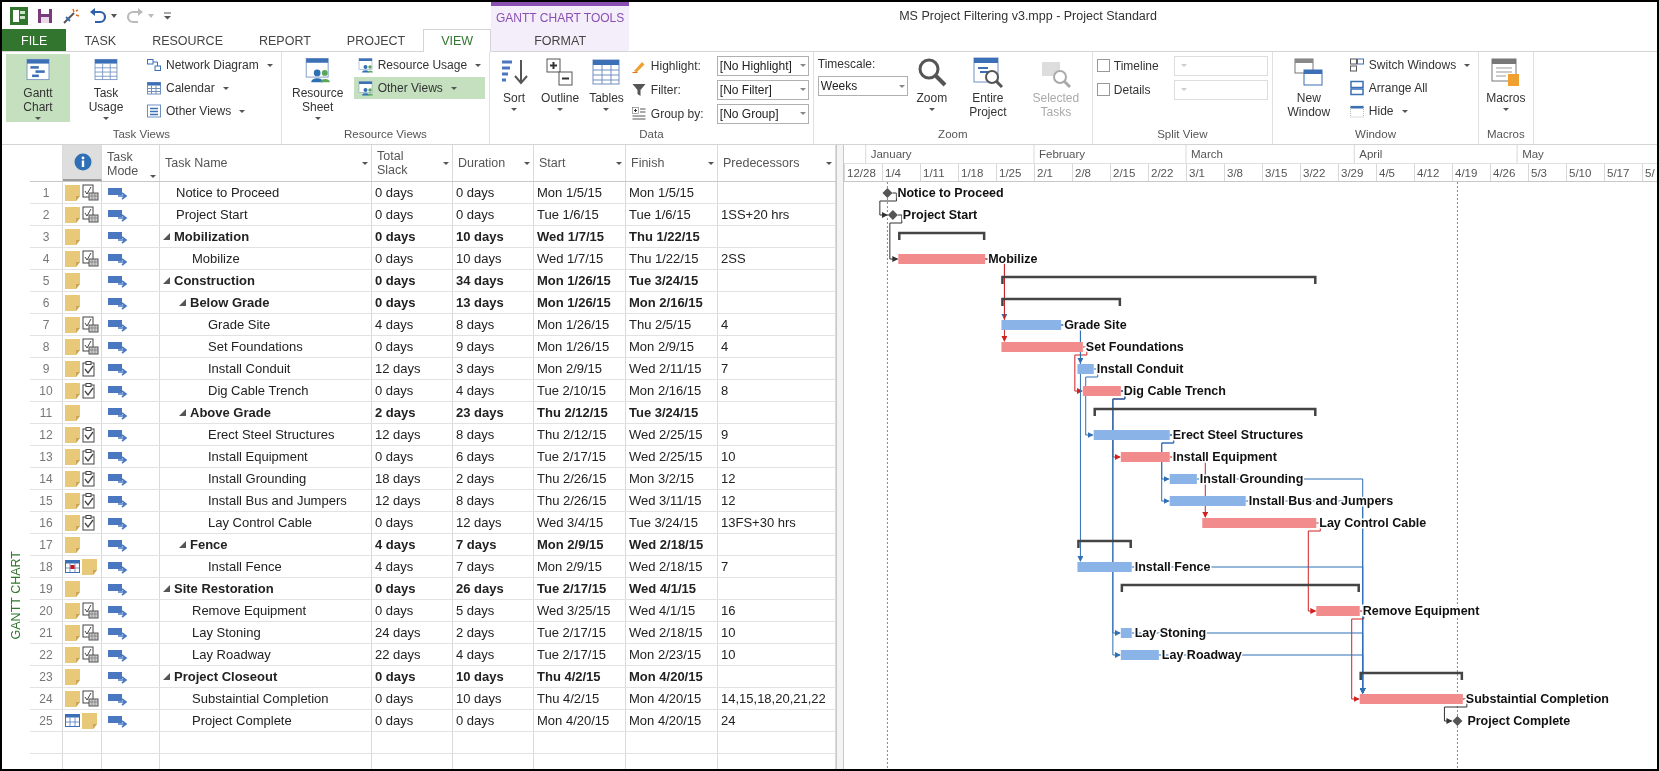  I want to click on task-name: Set Foundations, so click(255, 346).